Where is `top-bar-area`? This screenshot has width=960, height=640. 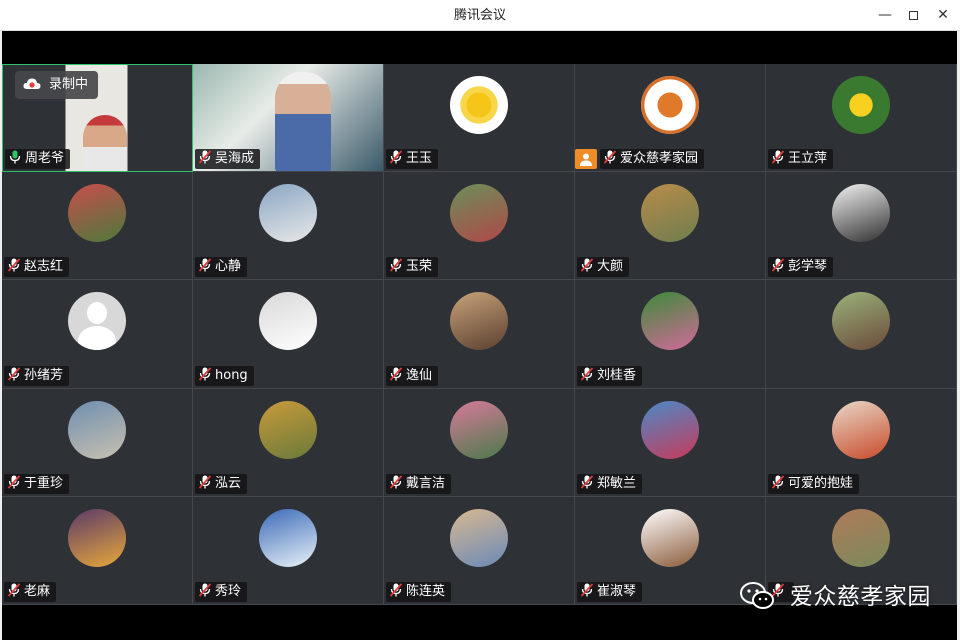 top-bar-area is located at coordinates (479, 47).